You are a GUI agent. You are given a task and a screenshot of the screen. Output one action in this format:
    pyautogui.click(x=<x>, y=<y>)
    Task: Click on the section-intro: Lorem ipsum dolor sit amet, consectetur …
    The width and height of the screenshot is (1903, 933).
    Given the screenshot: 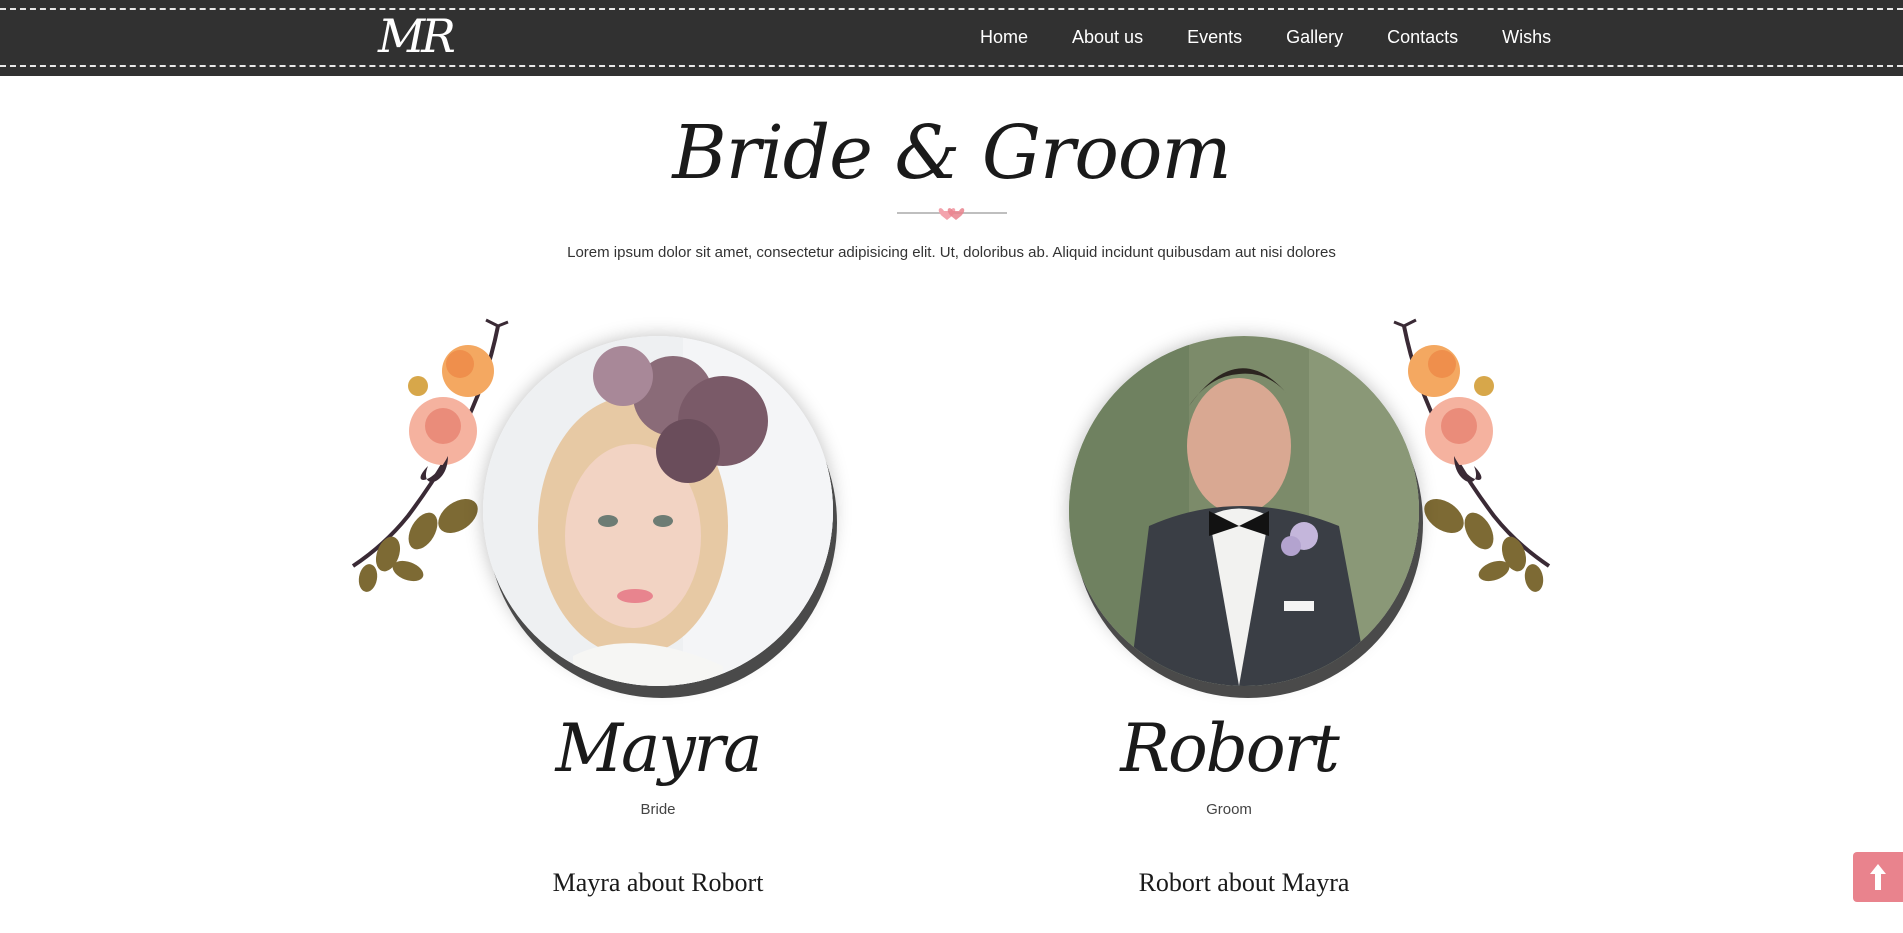 What is the action you would take?
    pyautogui.click(x=951, y=252)
    